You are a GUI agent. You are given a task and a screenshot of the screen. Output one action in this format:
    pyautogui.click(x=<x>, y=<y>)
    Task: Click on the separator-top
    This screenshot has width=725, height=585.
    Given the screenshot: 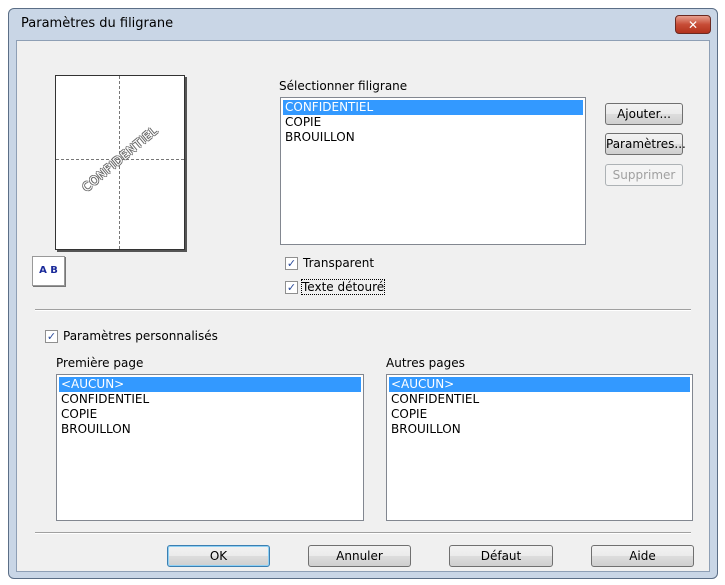 What is the action you would take?
    pyautogui.click(x=363, y=310)
    